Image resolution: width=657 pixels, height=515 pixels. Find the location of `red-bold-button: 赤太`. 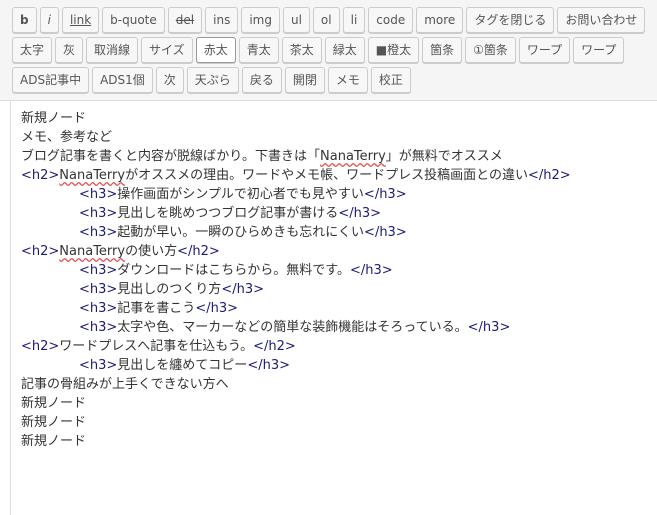

red-bold-button: 赤太 is located at coordinates (215, 50).